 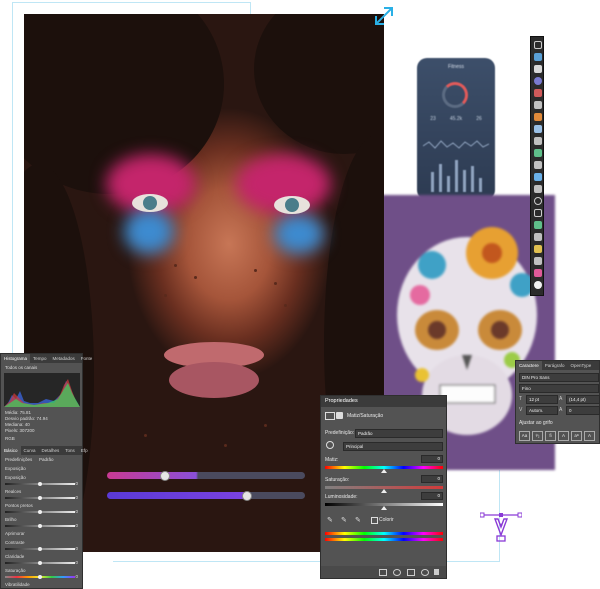 What do you see at coordinates (521, 410) in the screenshot?
I see `kerning-icon: V` at bounding box center [521, 410].